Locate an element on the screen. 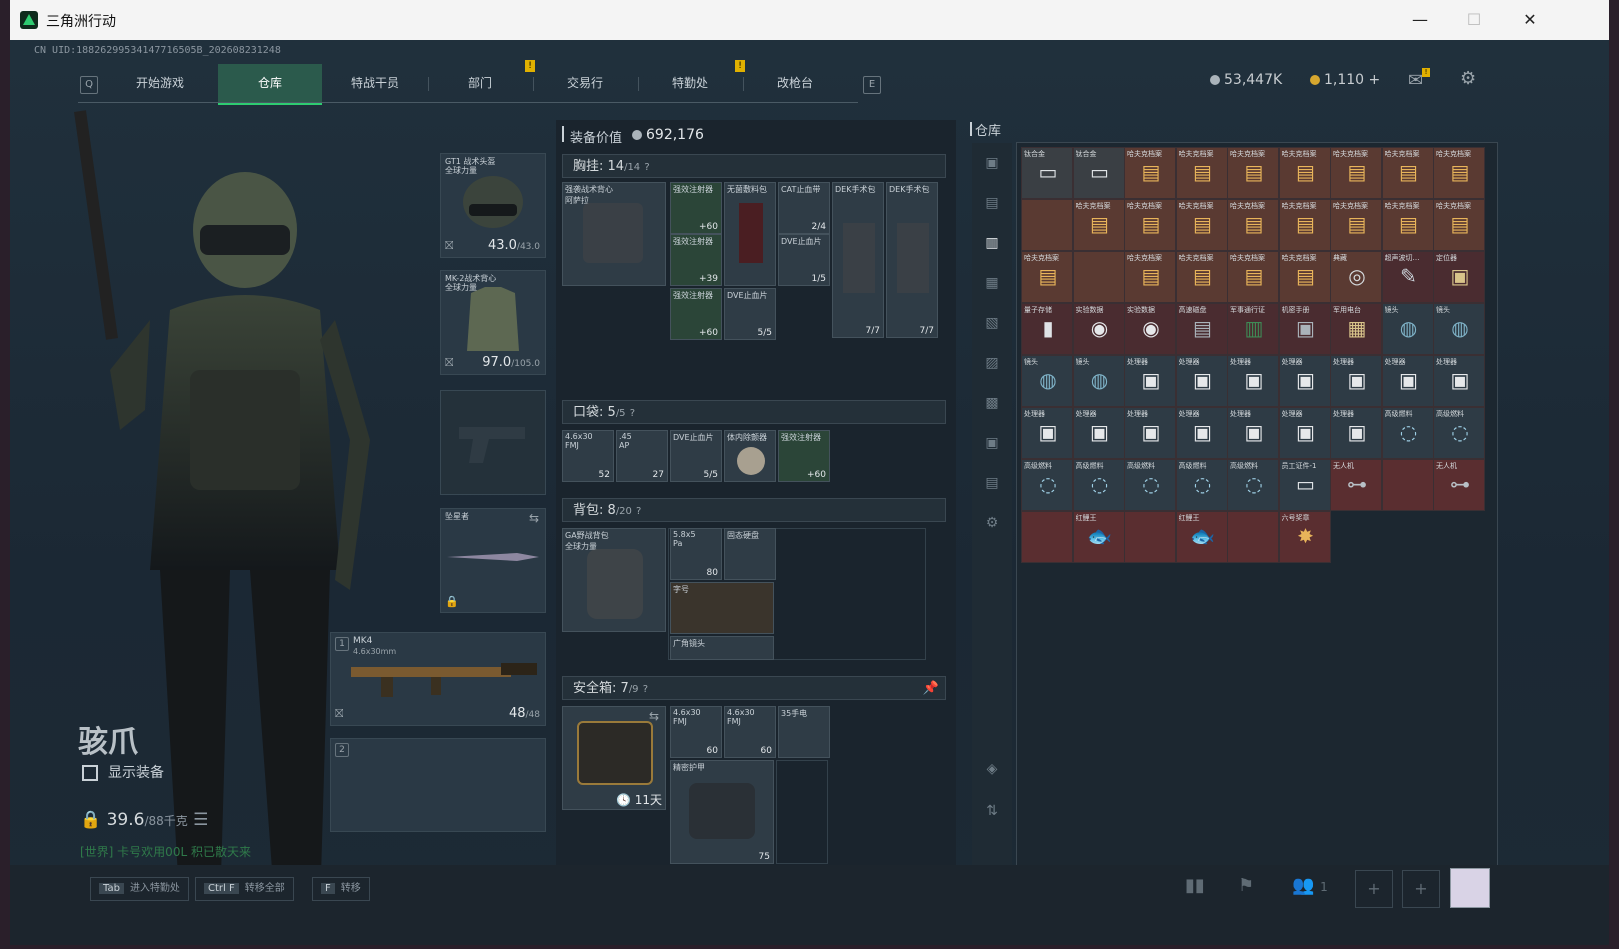 Image resolution: width=1619 pixels, height=949 pixels. chest-rig-slot: 强袭战术背心 阿萨拉 is located at coordinates (614, 234).